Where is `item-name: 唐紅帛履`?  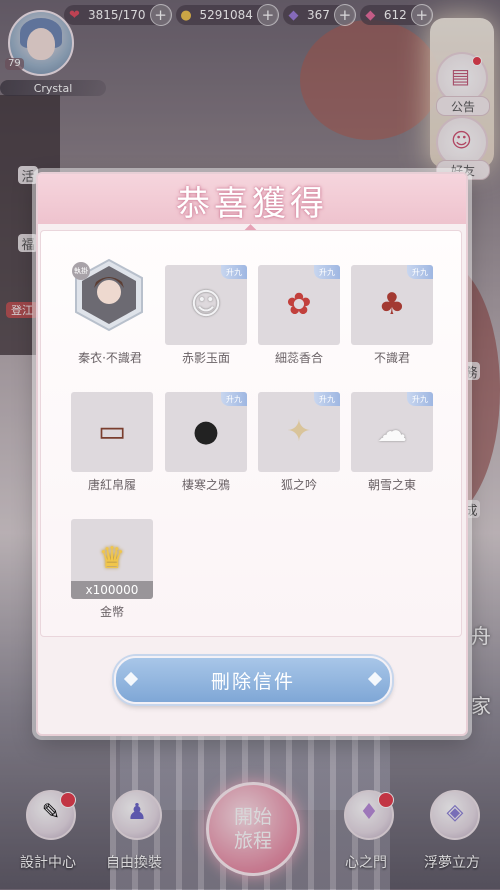
item-name: 唐紅帛履 is located at coordinates (111, 485).